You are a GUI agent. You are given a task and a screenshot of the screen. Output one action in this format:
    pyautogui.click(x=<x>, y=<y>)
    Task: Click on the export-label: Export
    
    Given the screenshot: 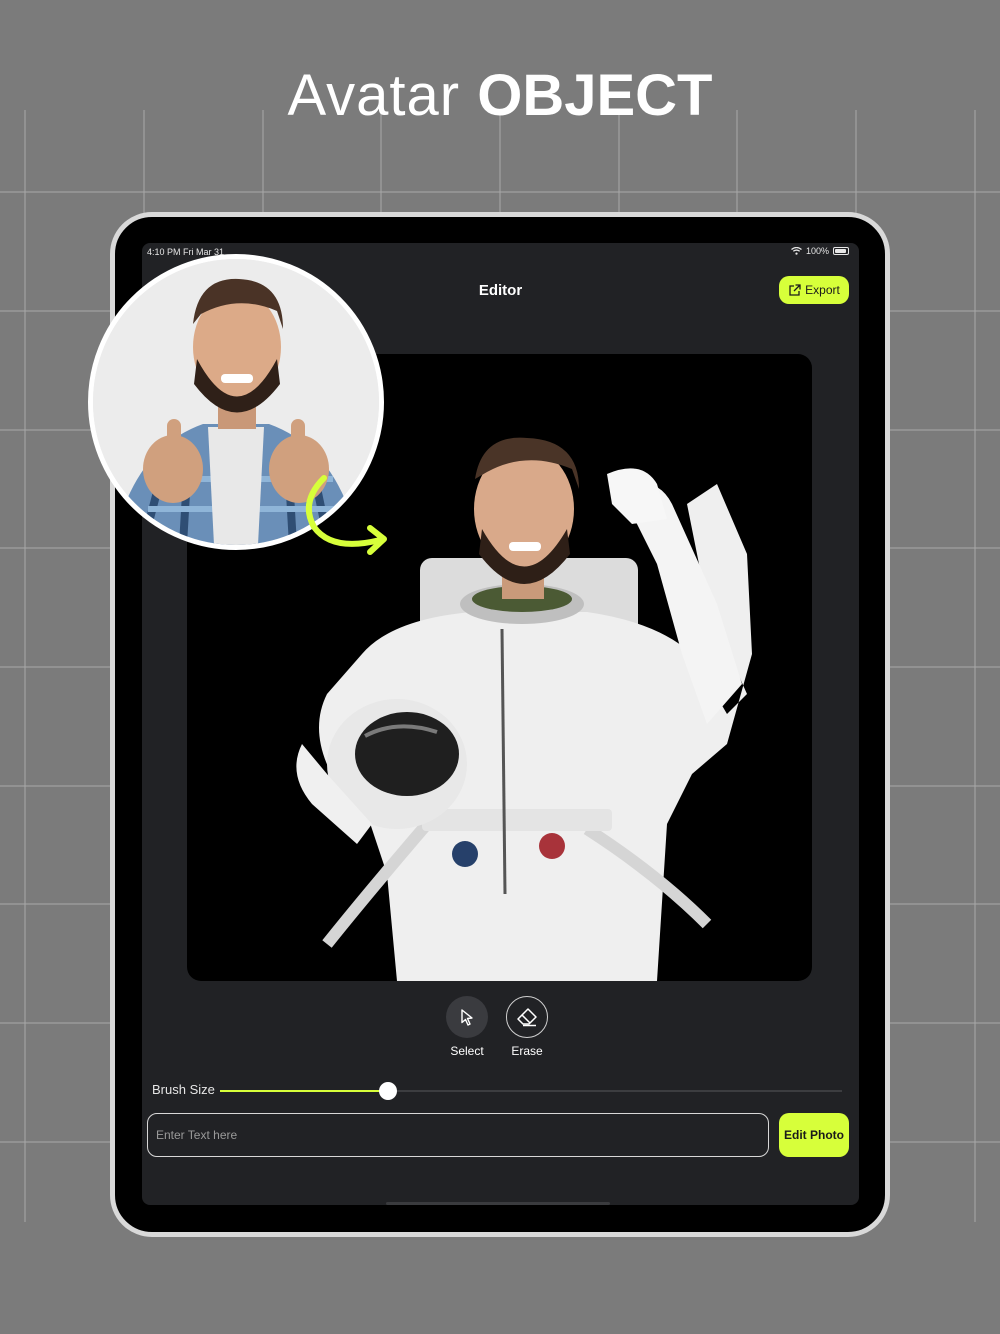 What is the action you would take?
    pyautogui.click(x=822, y=290)
    